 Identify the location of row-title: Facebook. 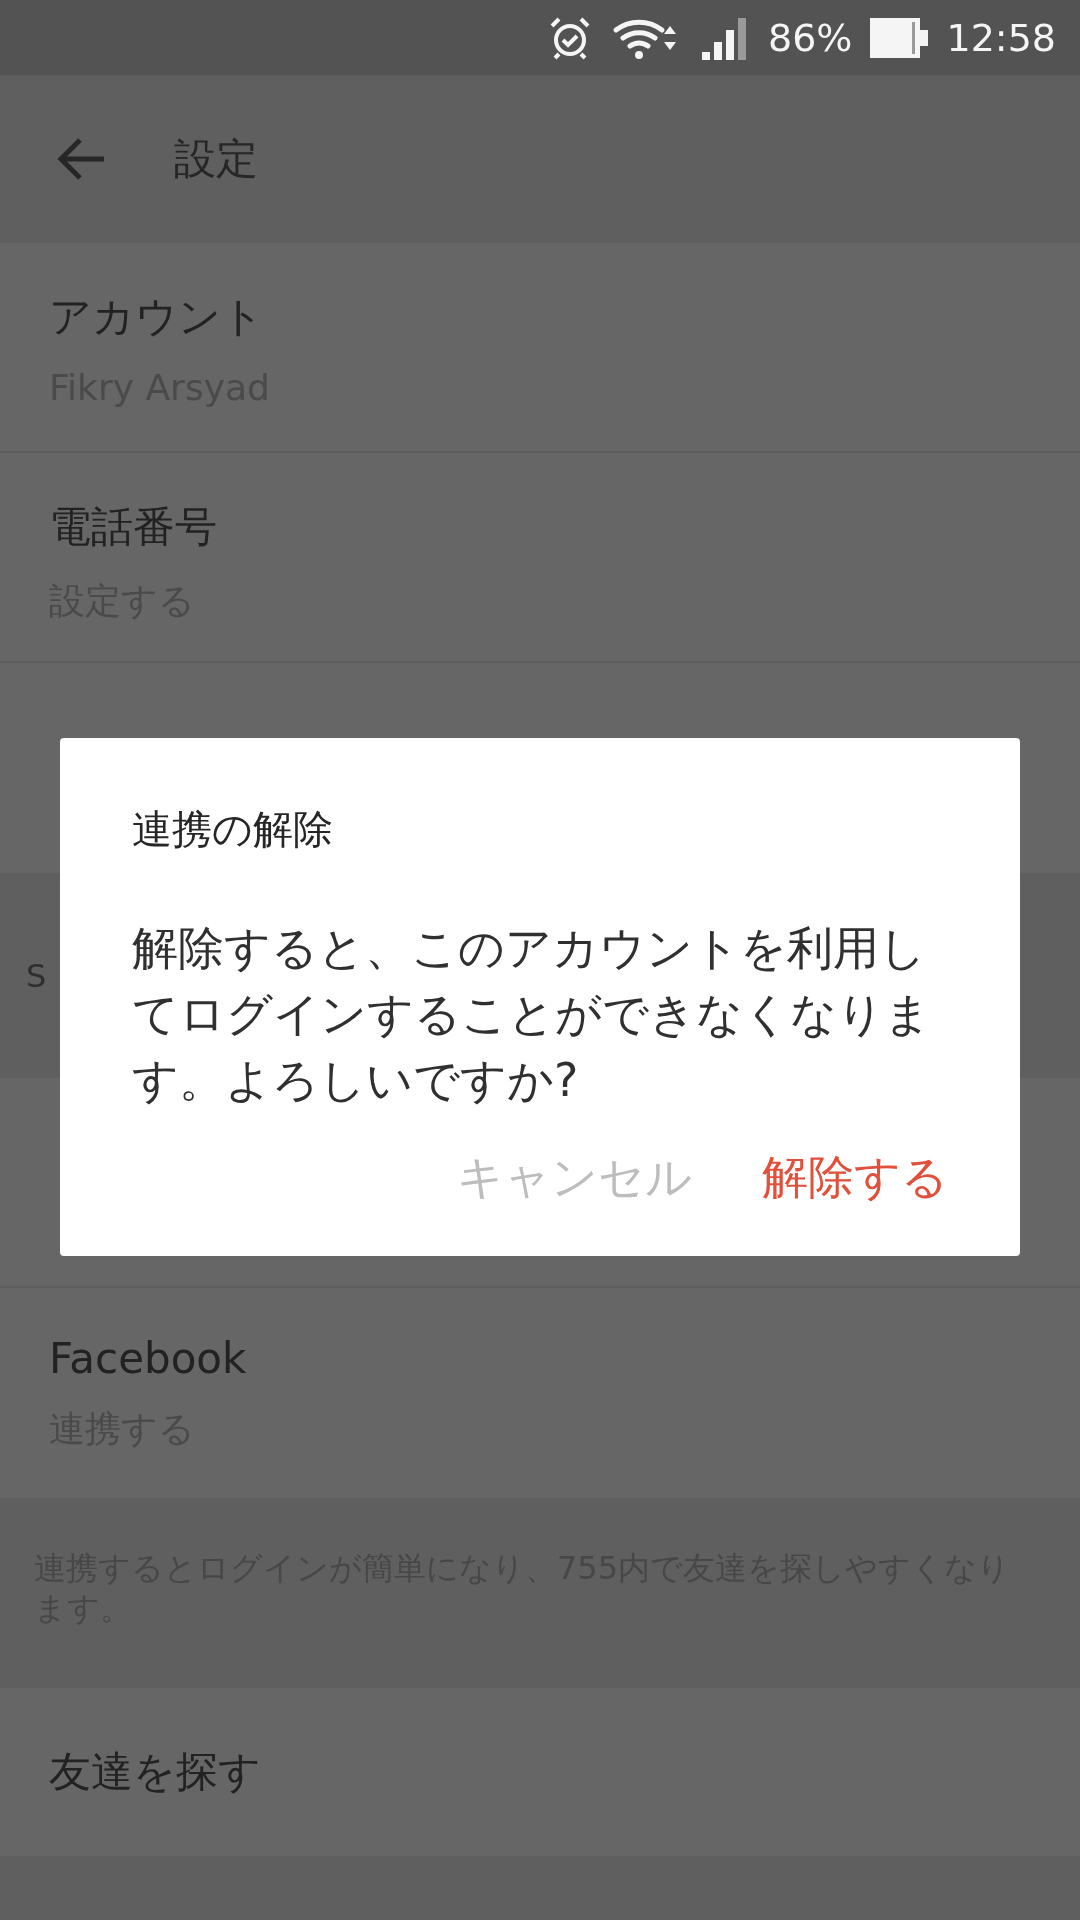
(148, 1358).